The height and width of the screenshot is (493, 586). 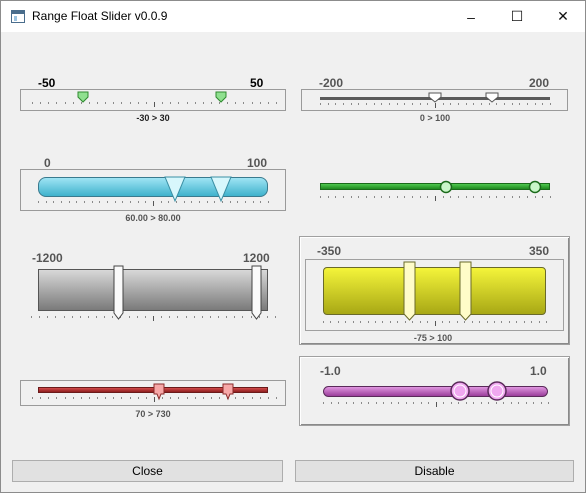 What do you see at coordinates (434, 295) in the screenshot?
I see `slider-6-frame` at bounding box center [434, 295].